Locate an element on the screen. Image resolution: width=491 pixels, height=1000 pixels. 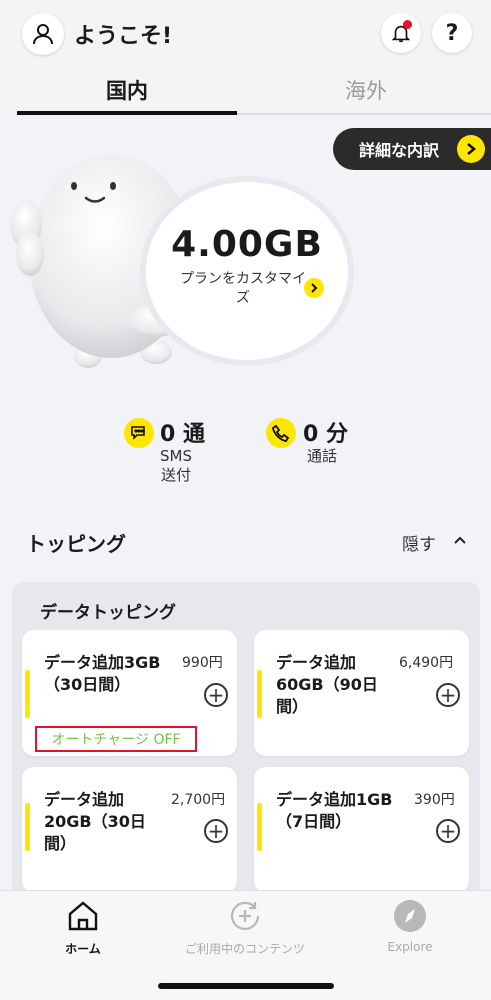
profile-button is located at coordinates (43, 34).